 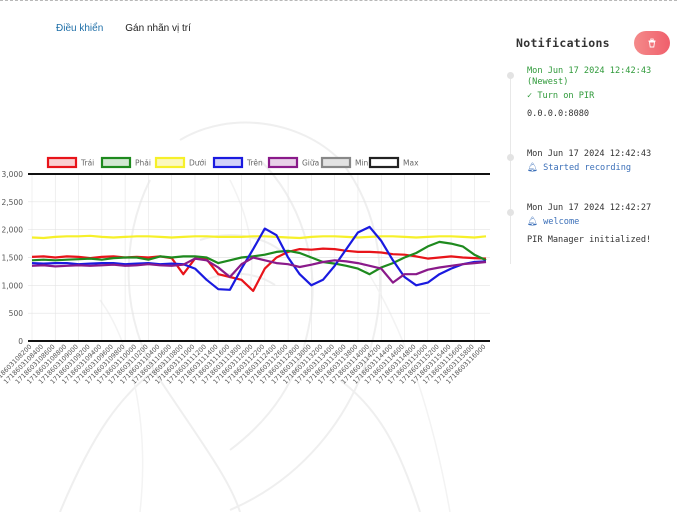 I want to click on y-tick-label: 3,000, so click(x=13, y=174).